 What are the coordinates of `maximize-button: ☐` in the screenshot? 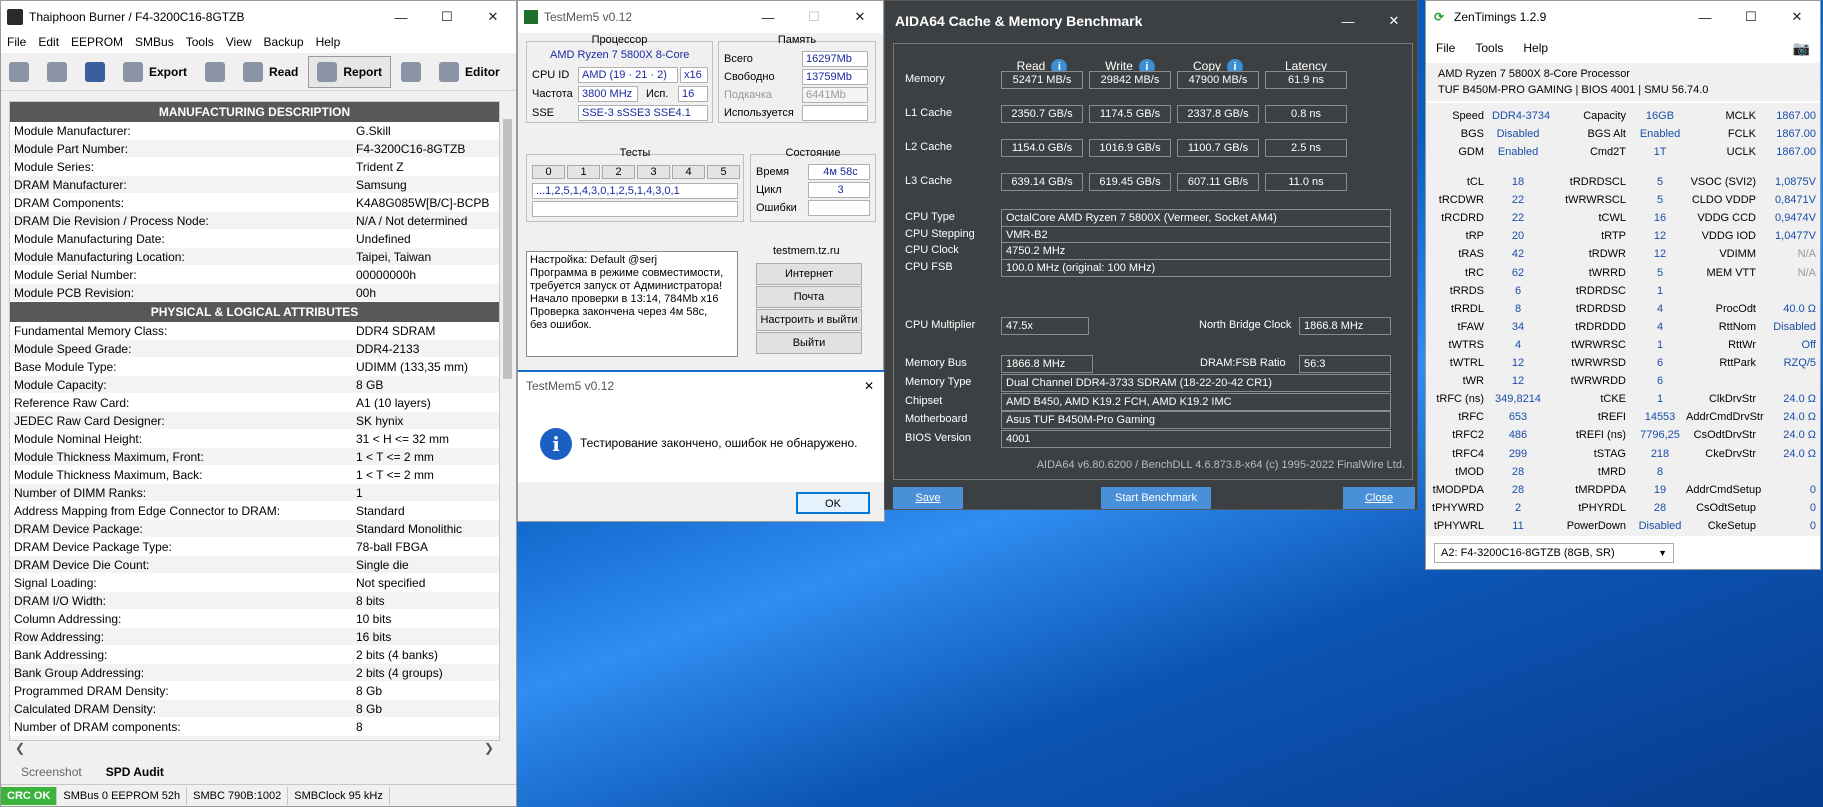 It's located at (447, 17).